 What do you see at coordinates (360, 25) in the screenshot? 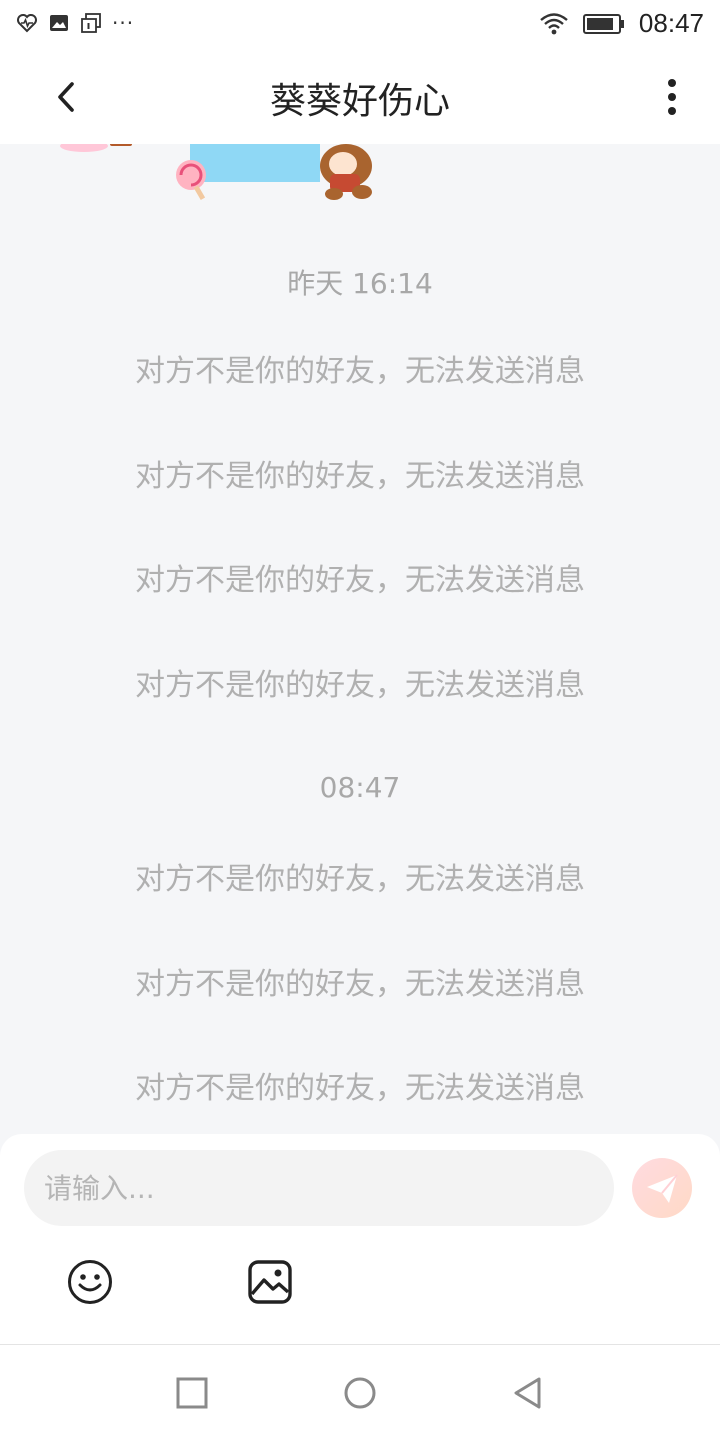
I see `status-bar: ··· 08:47` at bounding box center [360, 25].